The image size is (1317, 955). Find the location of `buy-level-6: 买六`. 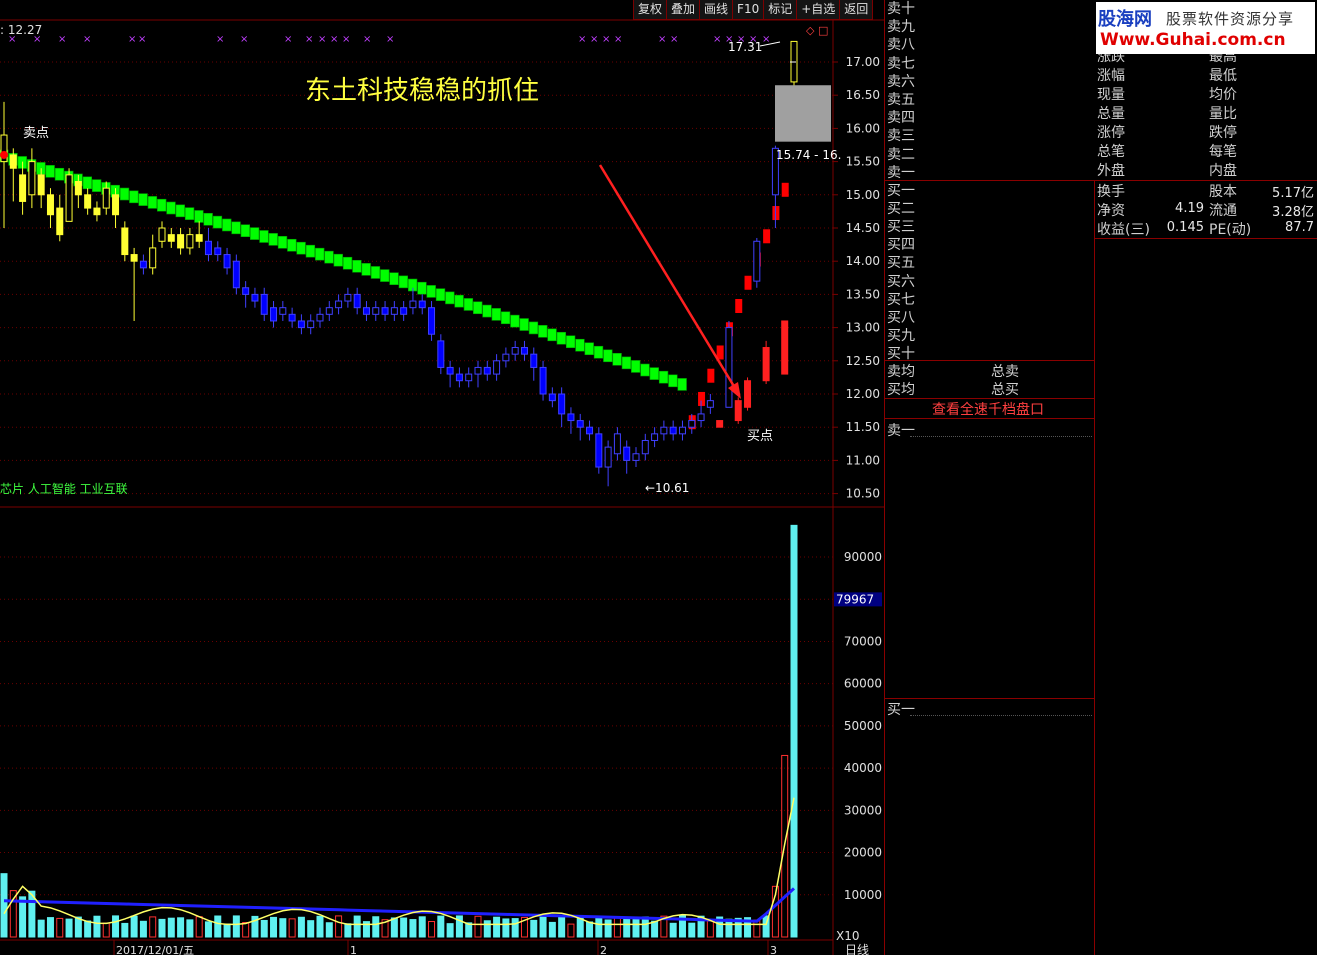

buy-level-6: 买六 is located at coordinates (901, 281).